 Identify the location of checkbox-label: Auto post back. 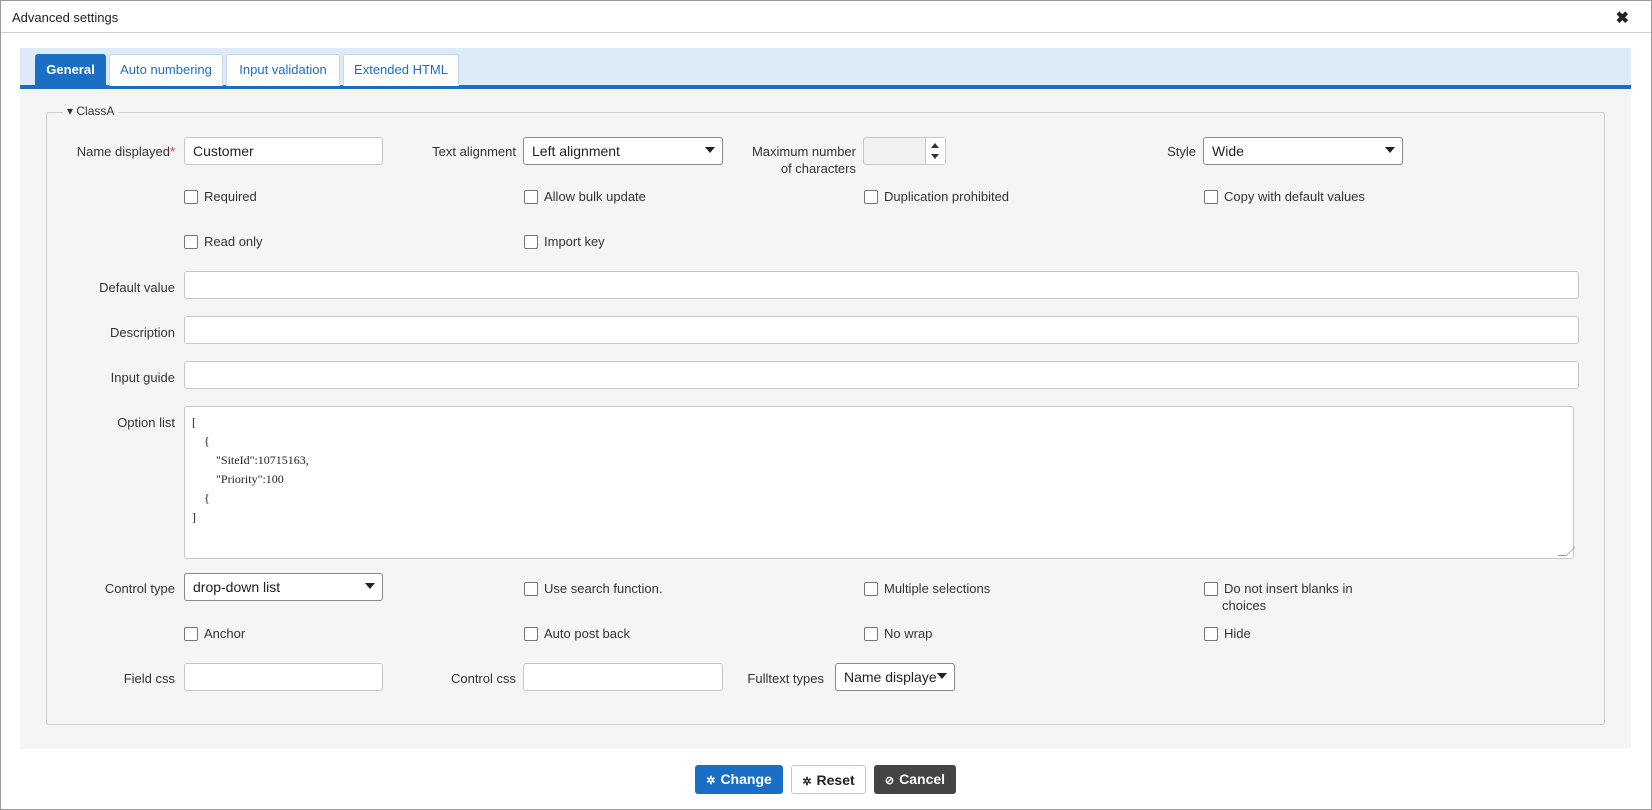
(587, 633).